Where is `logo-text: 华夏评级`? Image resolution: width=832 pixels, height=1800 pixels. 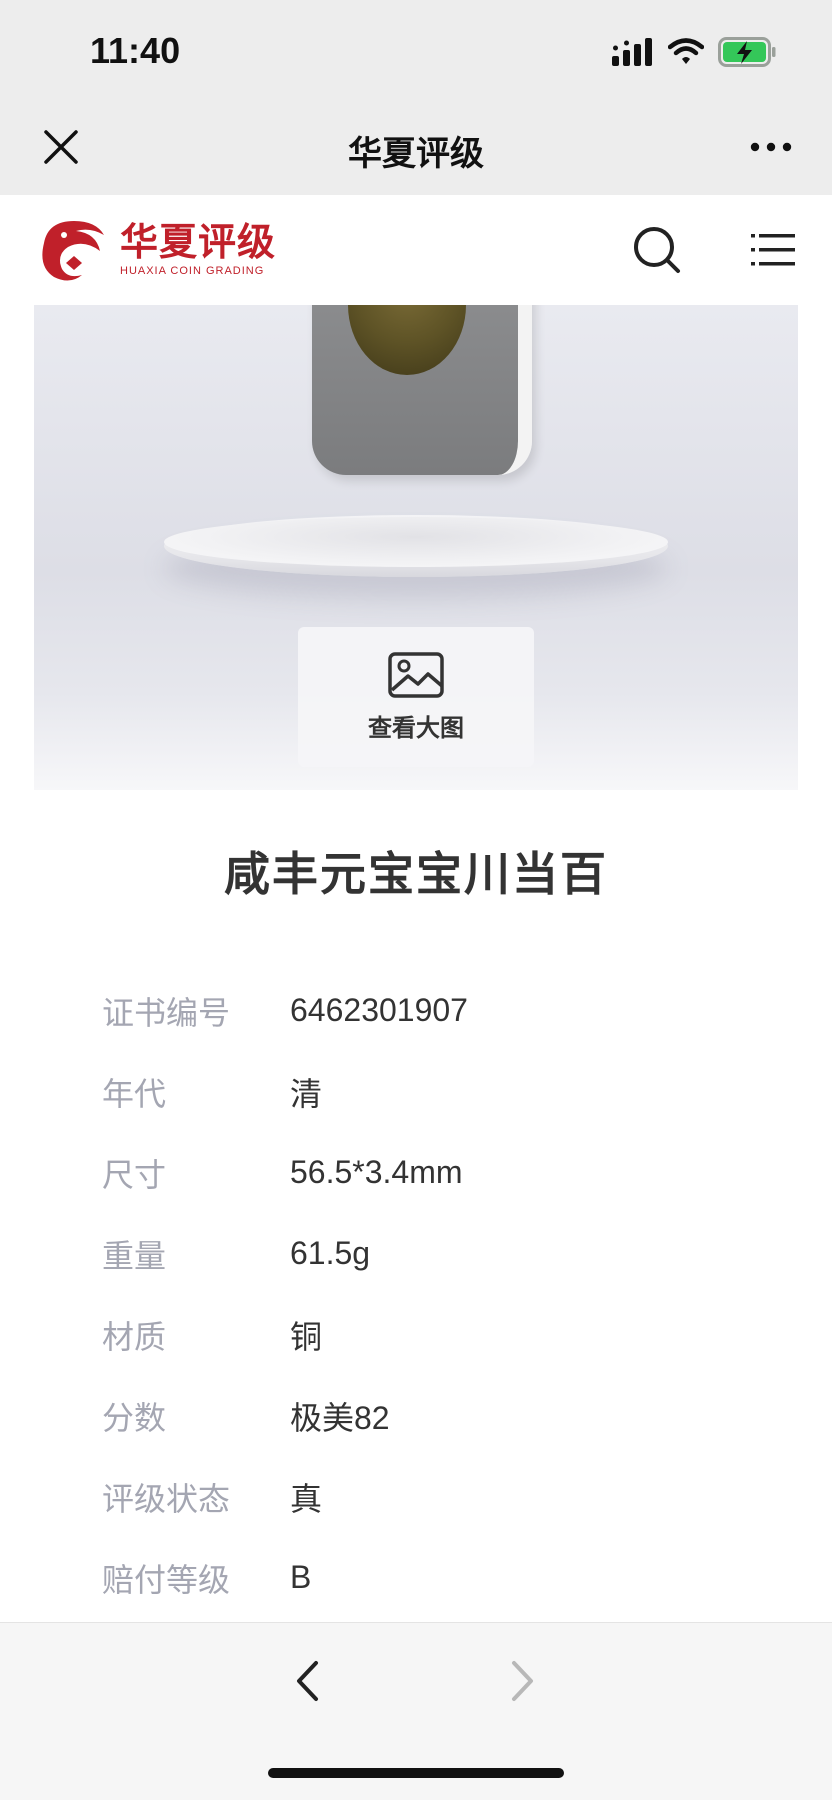 logo-text: 华夏评级 is located at coordinates (198, 242).